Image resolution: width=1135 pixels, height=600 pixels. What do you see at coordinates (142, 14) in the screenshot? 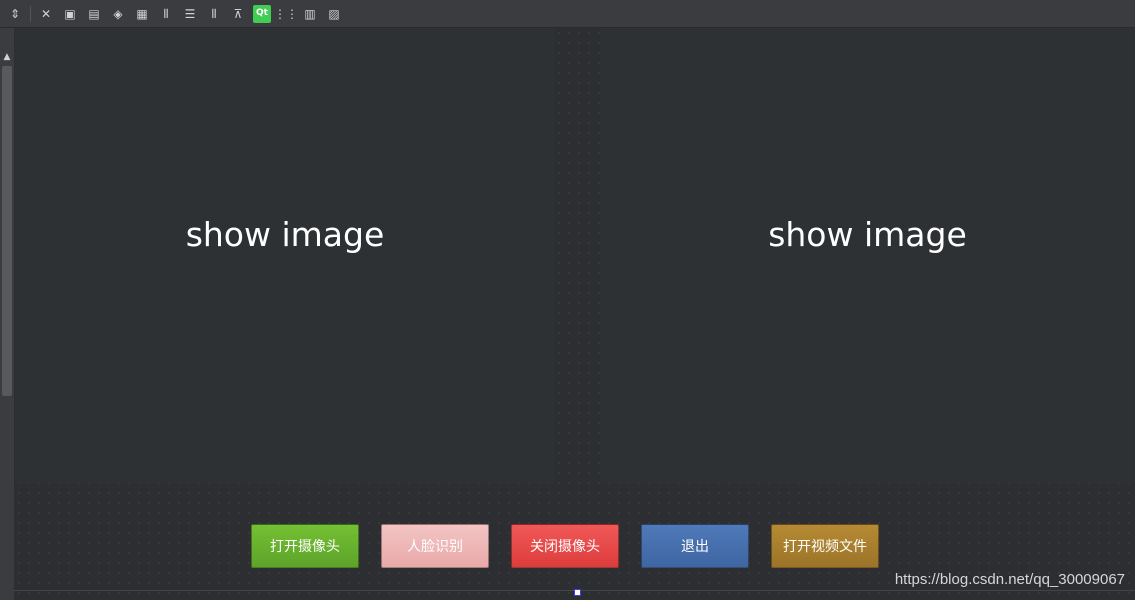
I see `form-icon: ▦` at bounding box center [142, 14].